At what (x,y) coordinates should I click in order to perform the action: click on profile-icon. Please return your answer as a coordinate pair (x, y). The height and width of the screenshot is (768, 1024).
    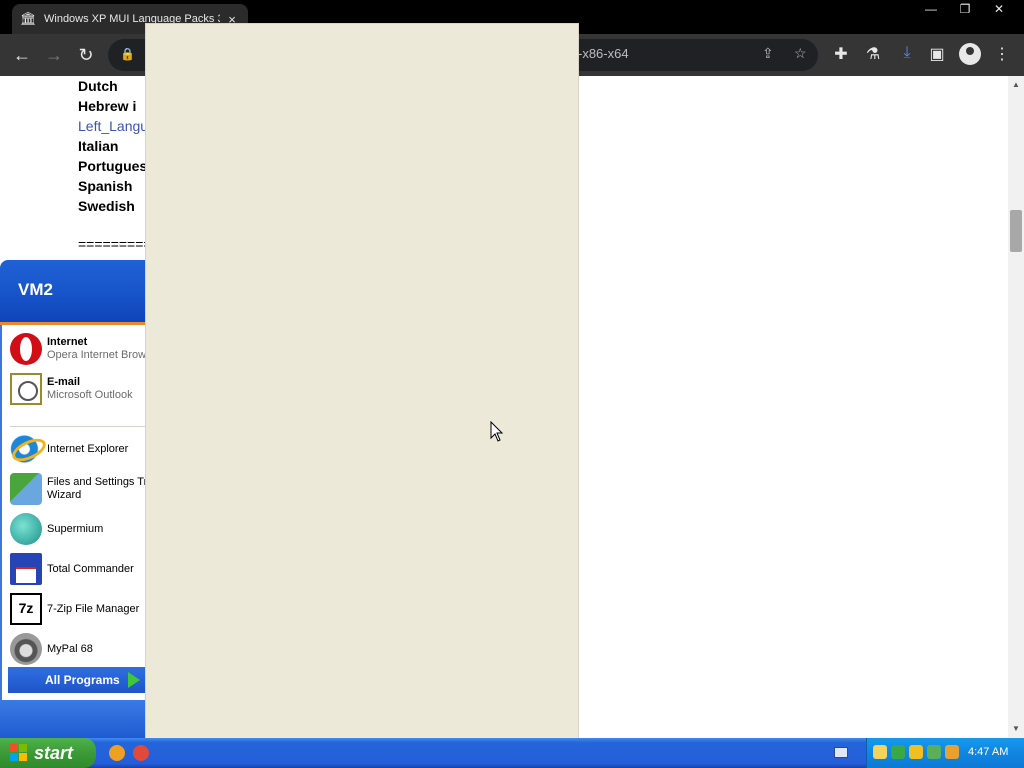
    Looking at the image, I should click on (970, 54).